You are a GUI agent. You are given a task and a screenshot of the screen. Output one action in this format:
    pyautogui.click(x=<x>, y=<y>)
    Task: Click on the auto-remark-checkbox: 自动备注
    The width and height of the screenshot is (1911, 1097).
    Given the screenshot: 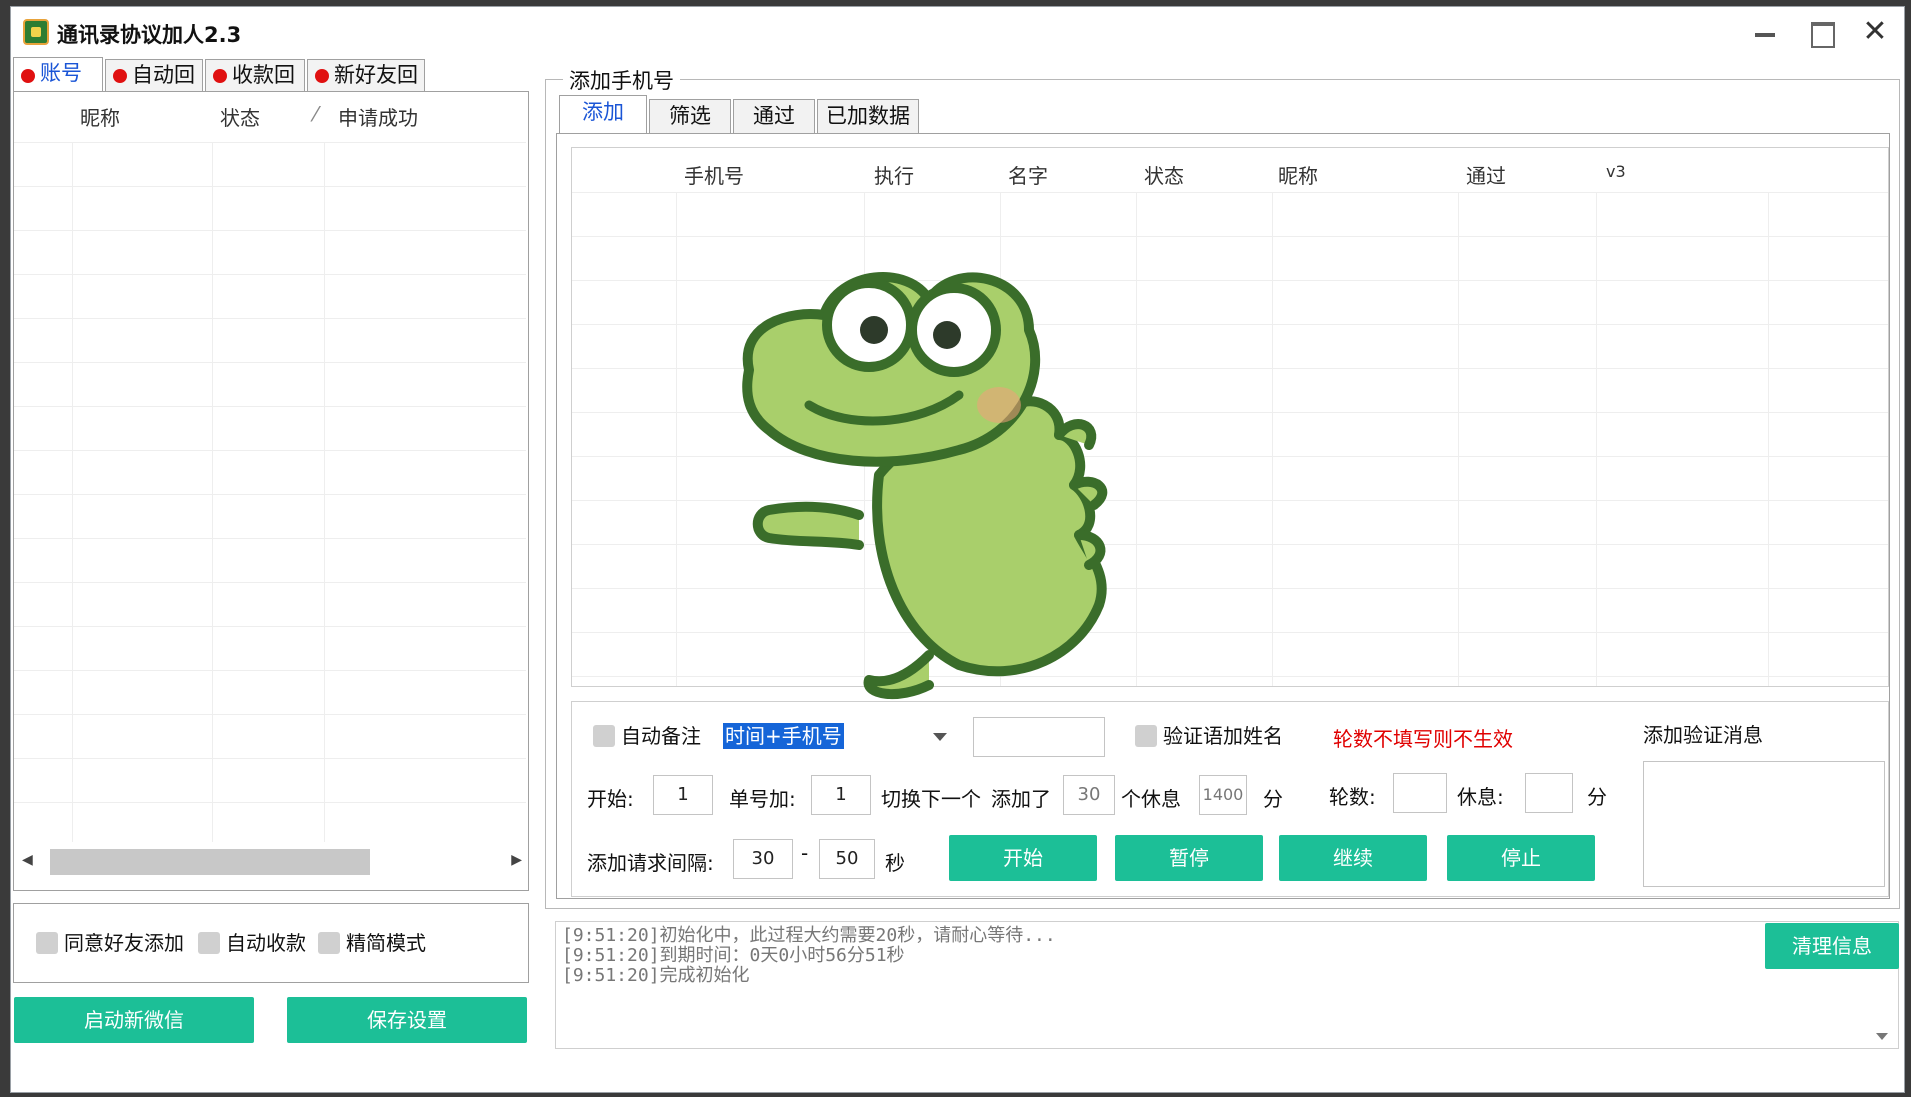 What is the action you would take?
    pyautogui.click(x=647, y=736)
    